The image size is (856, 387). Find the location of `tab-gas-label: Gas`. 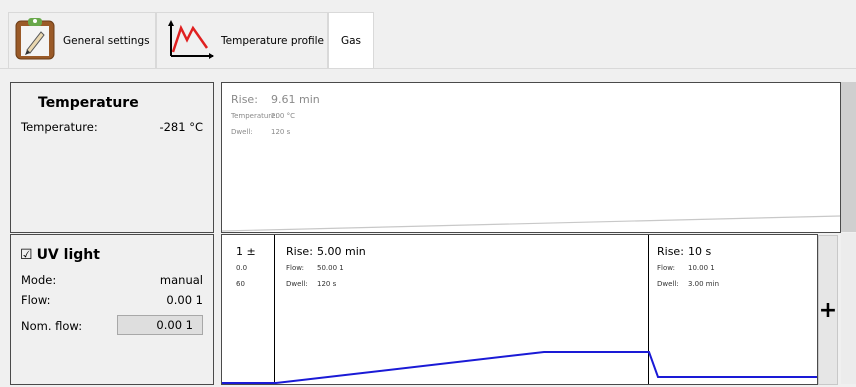

tab-gas-label: Gas is located at coordinates (351, 41).